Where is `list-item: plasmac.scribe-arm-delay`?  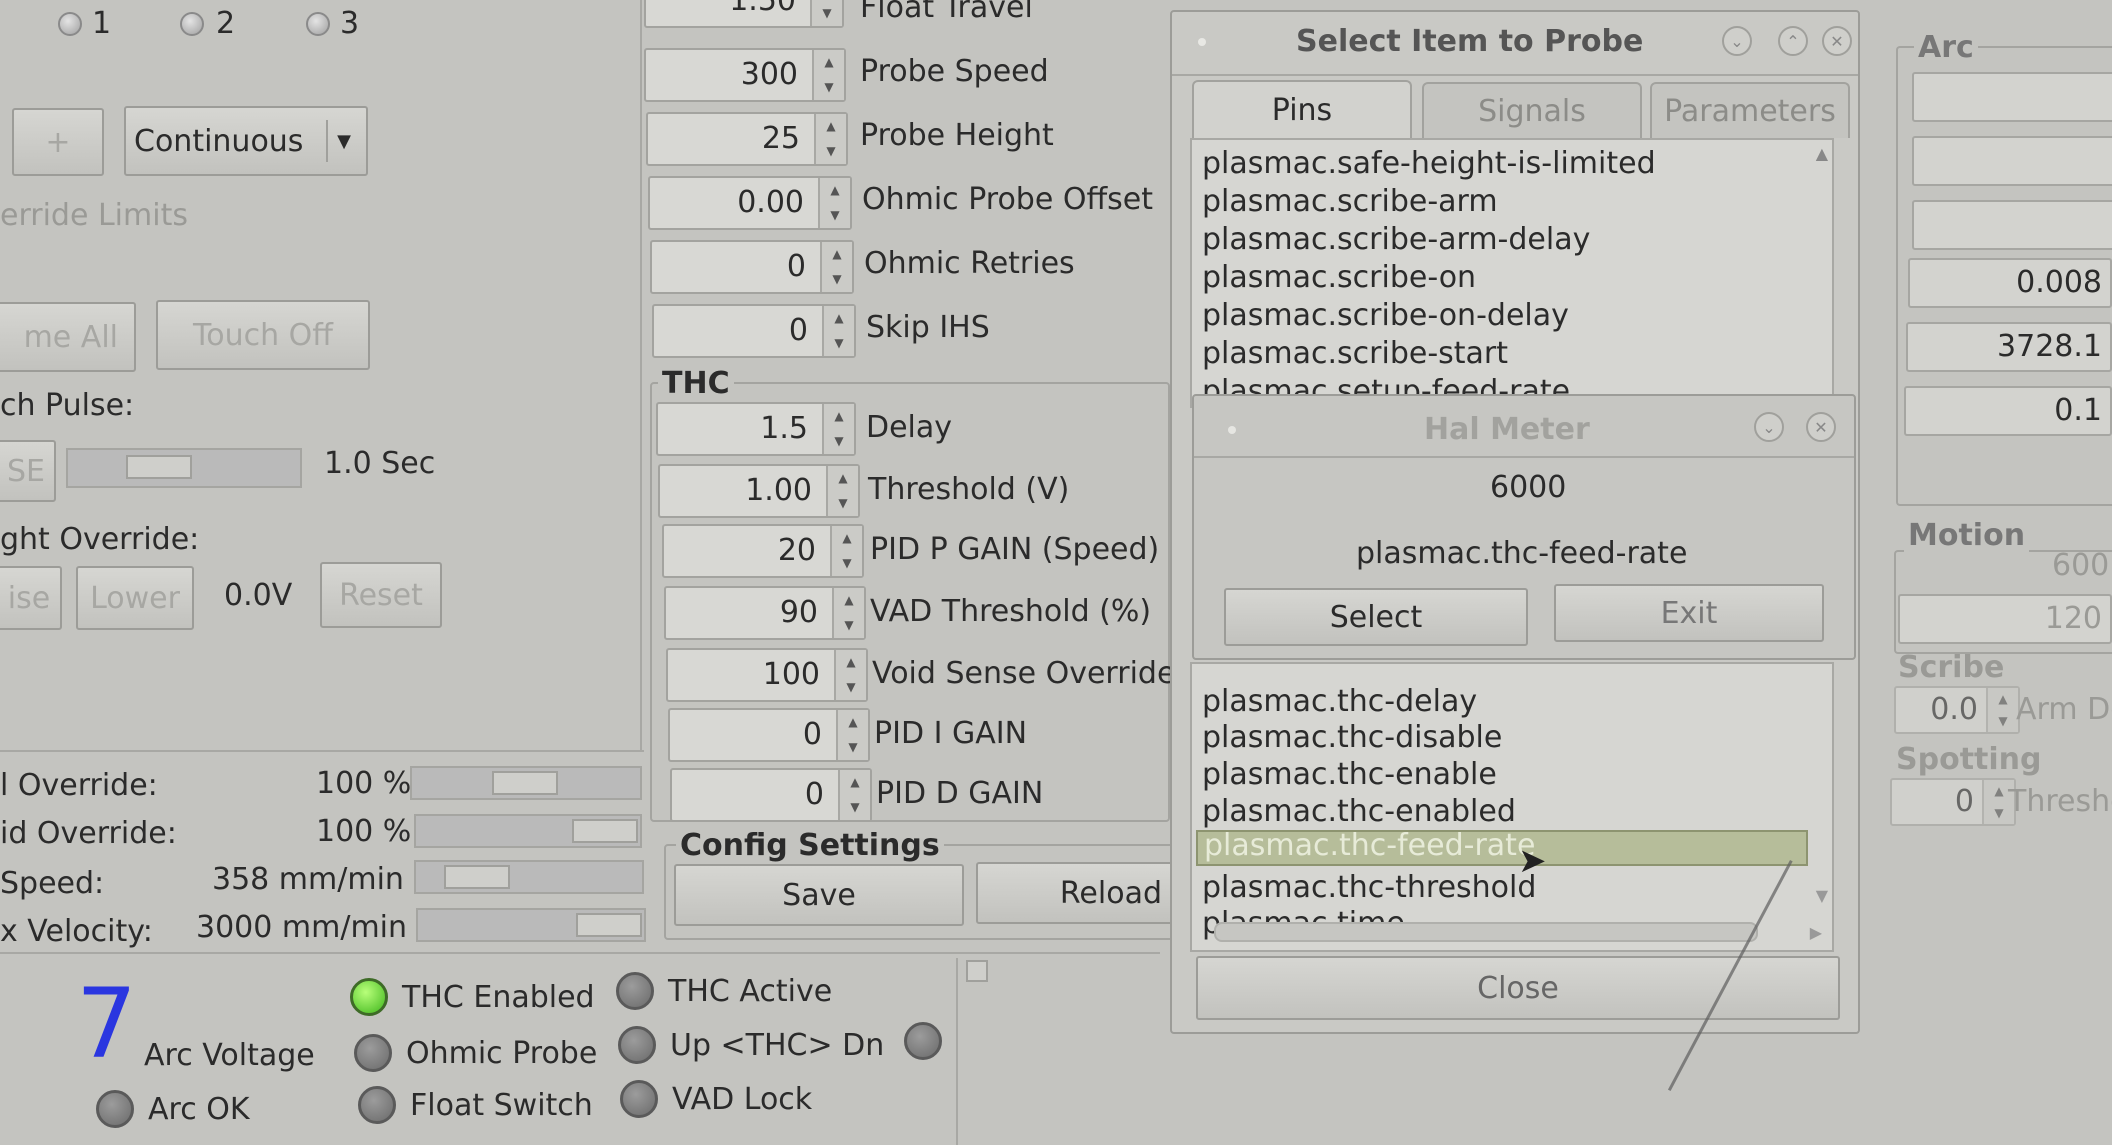 list-item: plasmac.scribe-arm-delay is located at coordinates (1396, 239).